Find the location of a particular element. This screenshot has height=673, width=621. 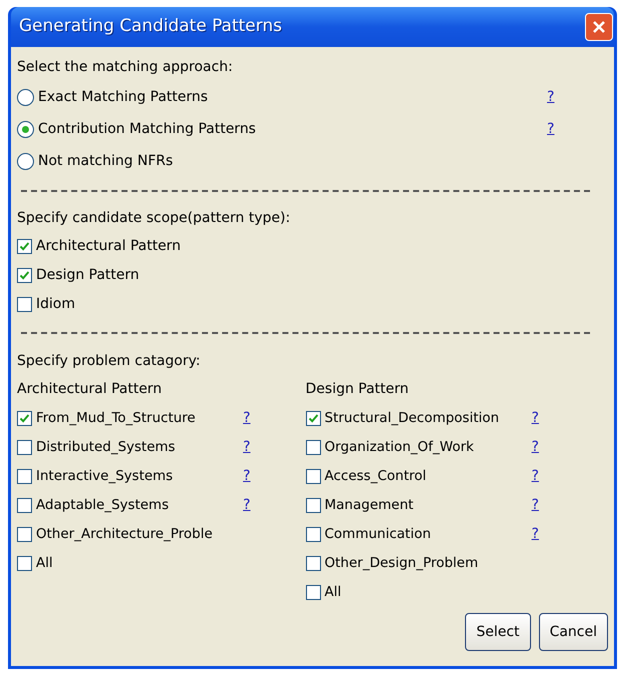

section-heading: Specify problem catagory: is located at coordinates (109, 361).